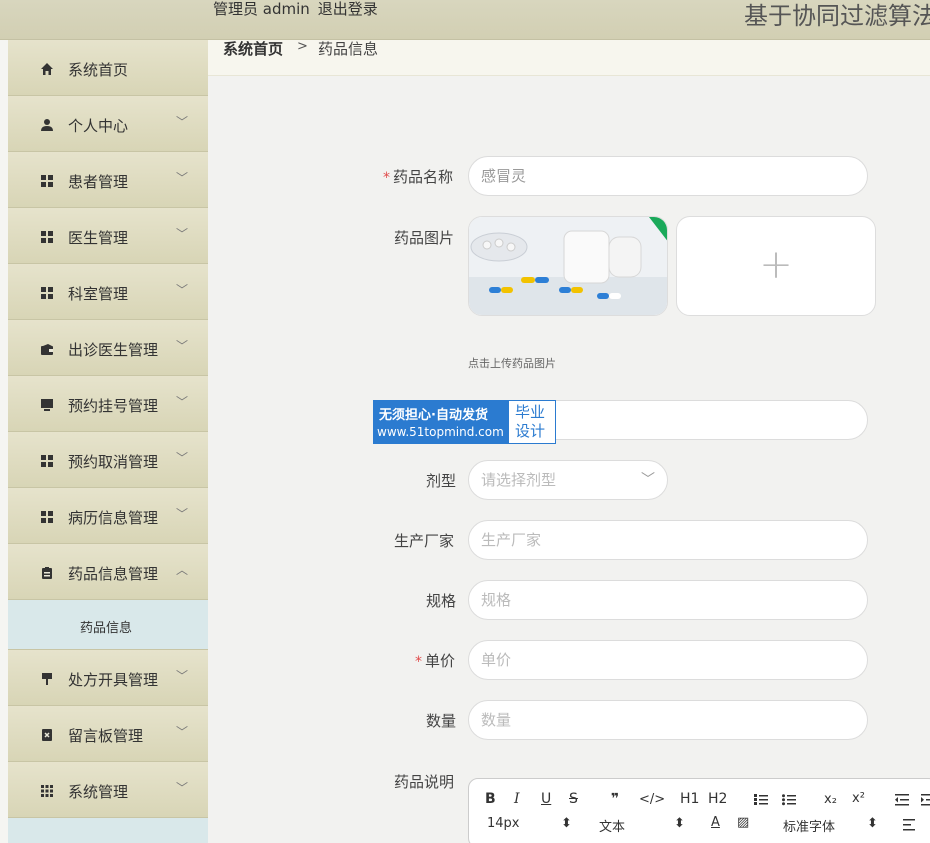 This screenshot has height=843, width=930. Describe the element at coordinates (98, 126) in the screenshot. I see `sidebar-item-label: 个人中心` at that location.